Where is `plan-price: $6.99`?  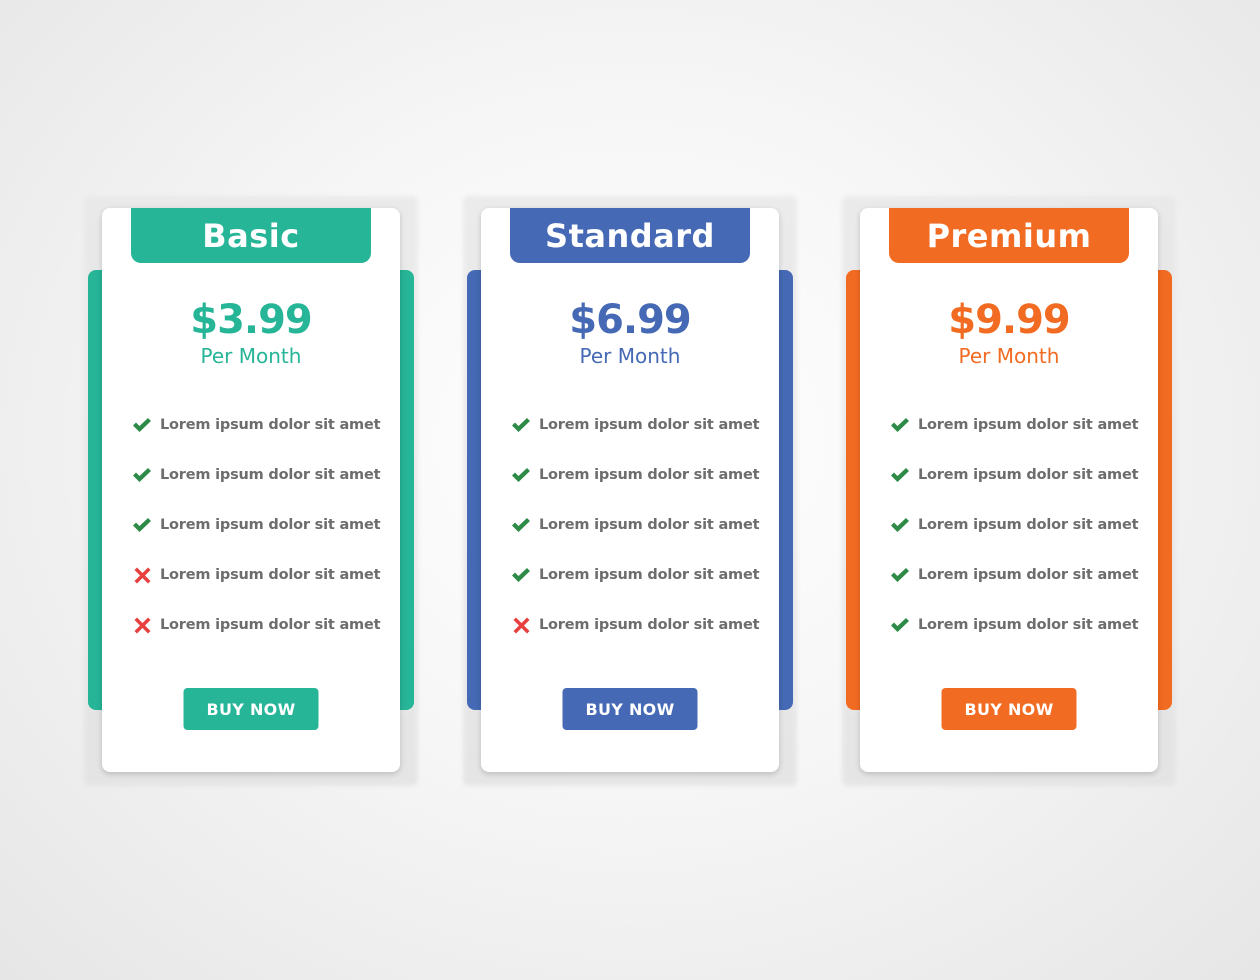
plan-price: $6.99 is located at coordinates (630, 320).